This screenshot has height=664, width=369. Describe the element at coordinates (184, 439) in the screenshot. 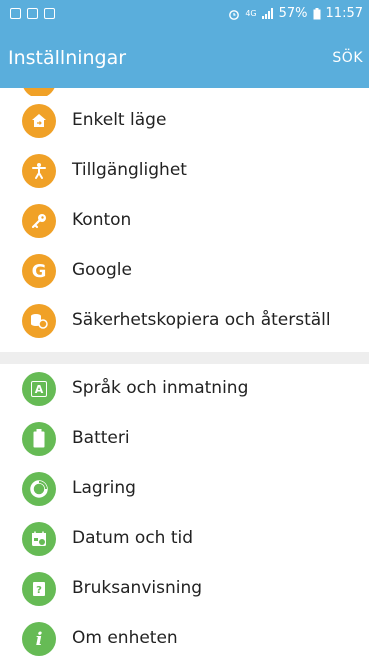

I see `settings-item-battery: Batteri` at that location.